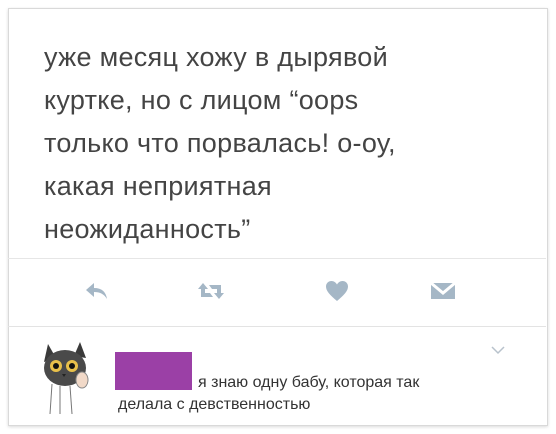  I want to click on reply-button, so click(97, 291).